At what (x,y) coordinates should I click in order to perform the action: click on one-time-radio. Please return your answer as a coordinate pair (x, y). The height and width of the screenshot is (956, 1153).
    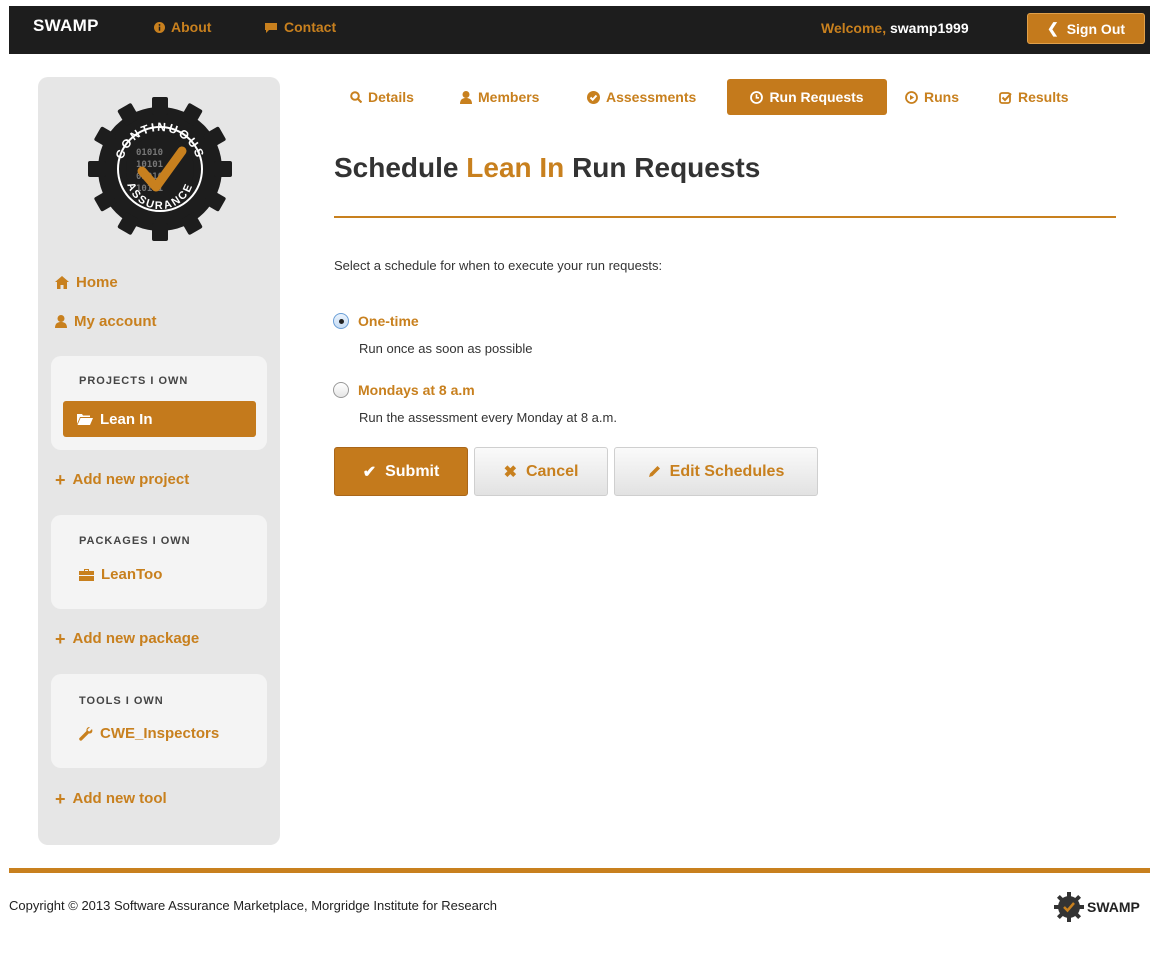
    Looking at the image, I should click on (341, 321).